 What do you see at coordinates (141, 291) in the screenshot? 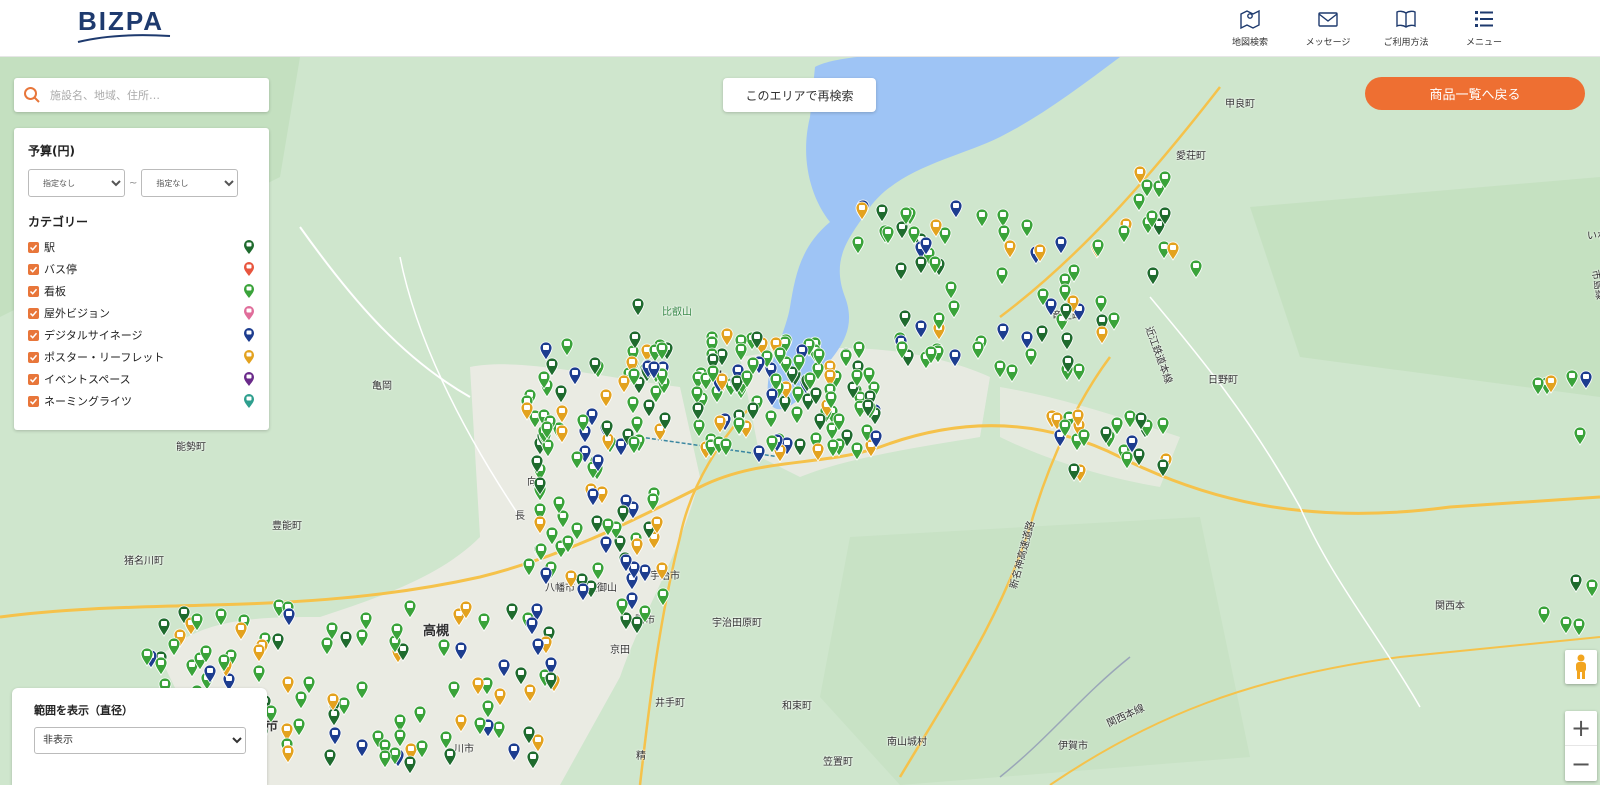
I see `category-item: 看板` at bounding box center [141, 291].